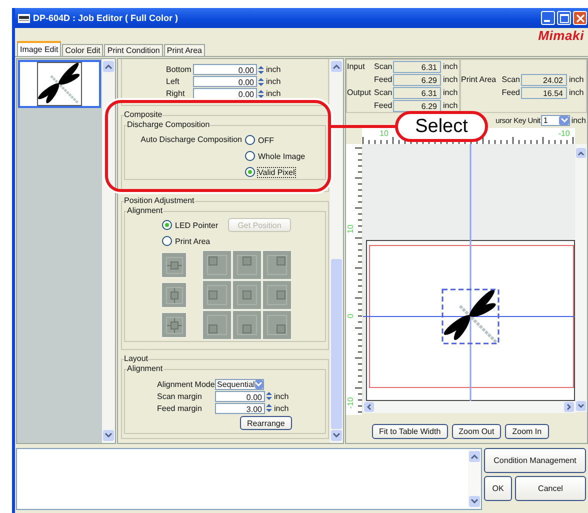  Describe the element at coordinates (59, 84) in the screenshot. I see `thumbnail` at that location.